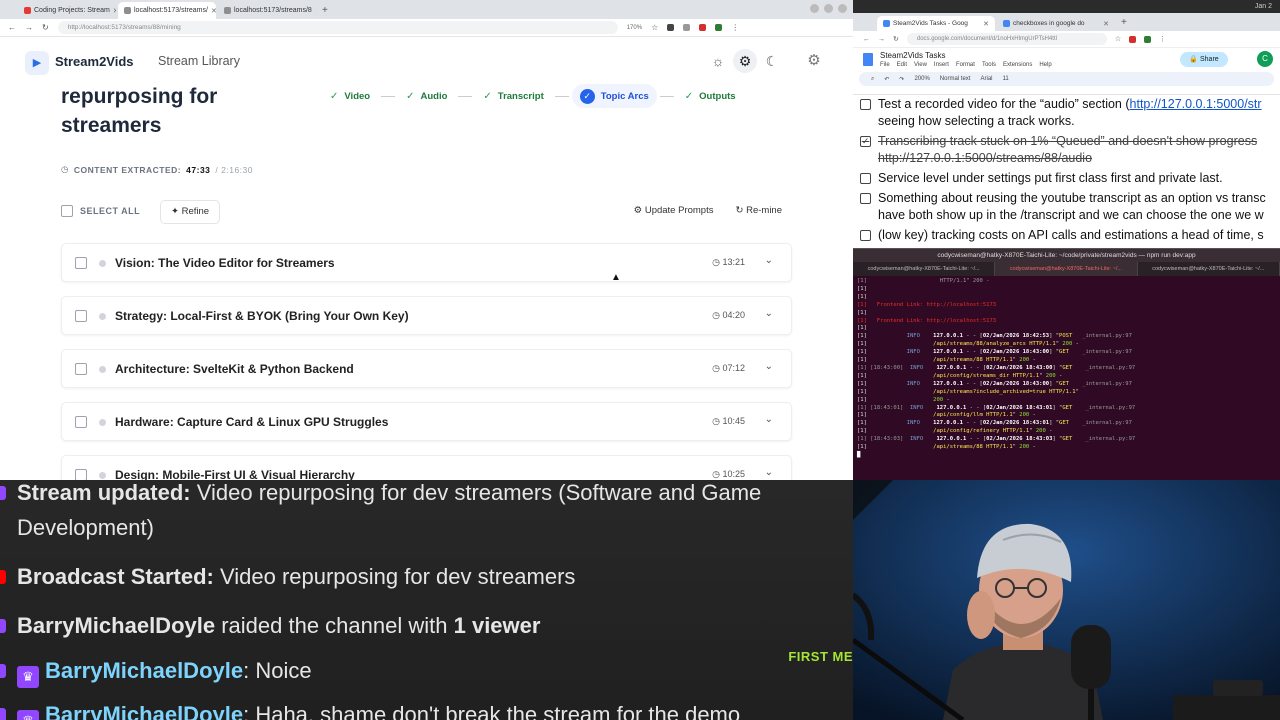  Describe the element at coordinates (100, 211) in the screenshot. I see `select-all: SELECT ALL` at that location.